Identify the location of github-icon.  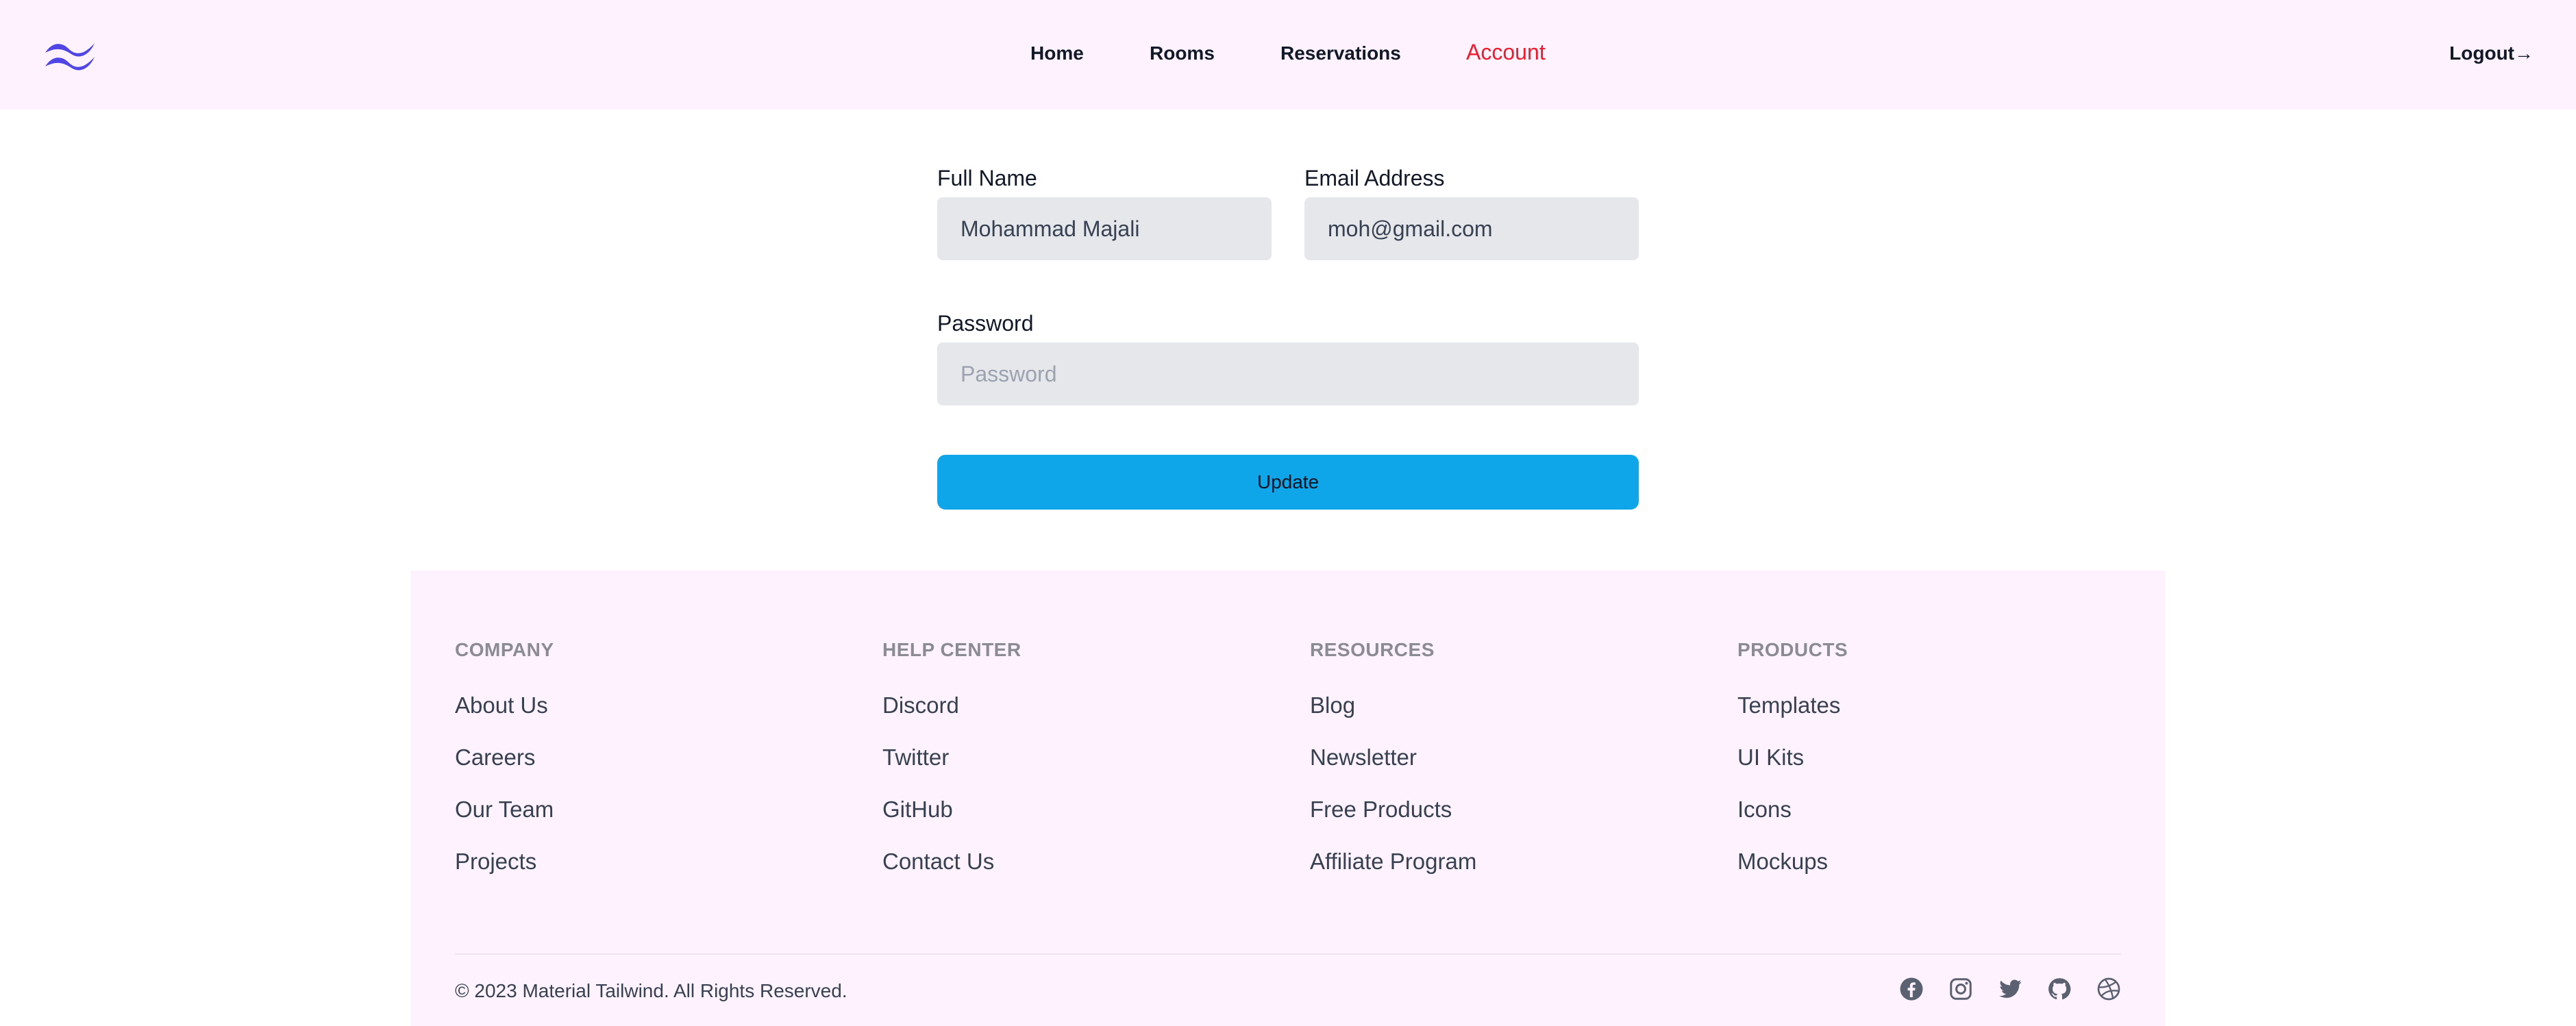
(2059, 989).